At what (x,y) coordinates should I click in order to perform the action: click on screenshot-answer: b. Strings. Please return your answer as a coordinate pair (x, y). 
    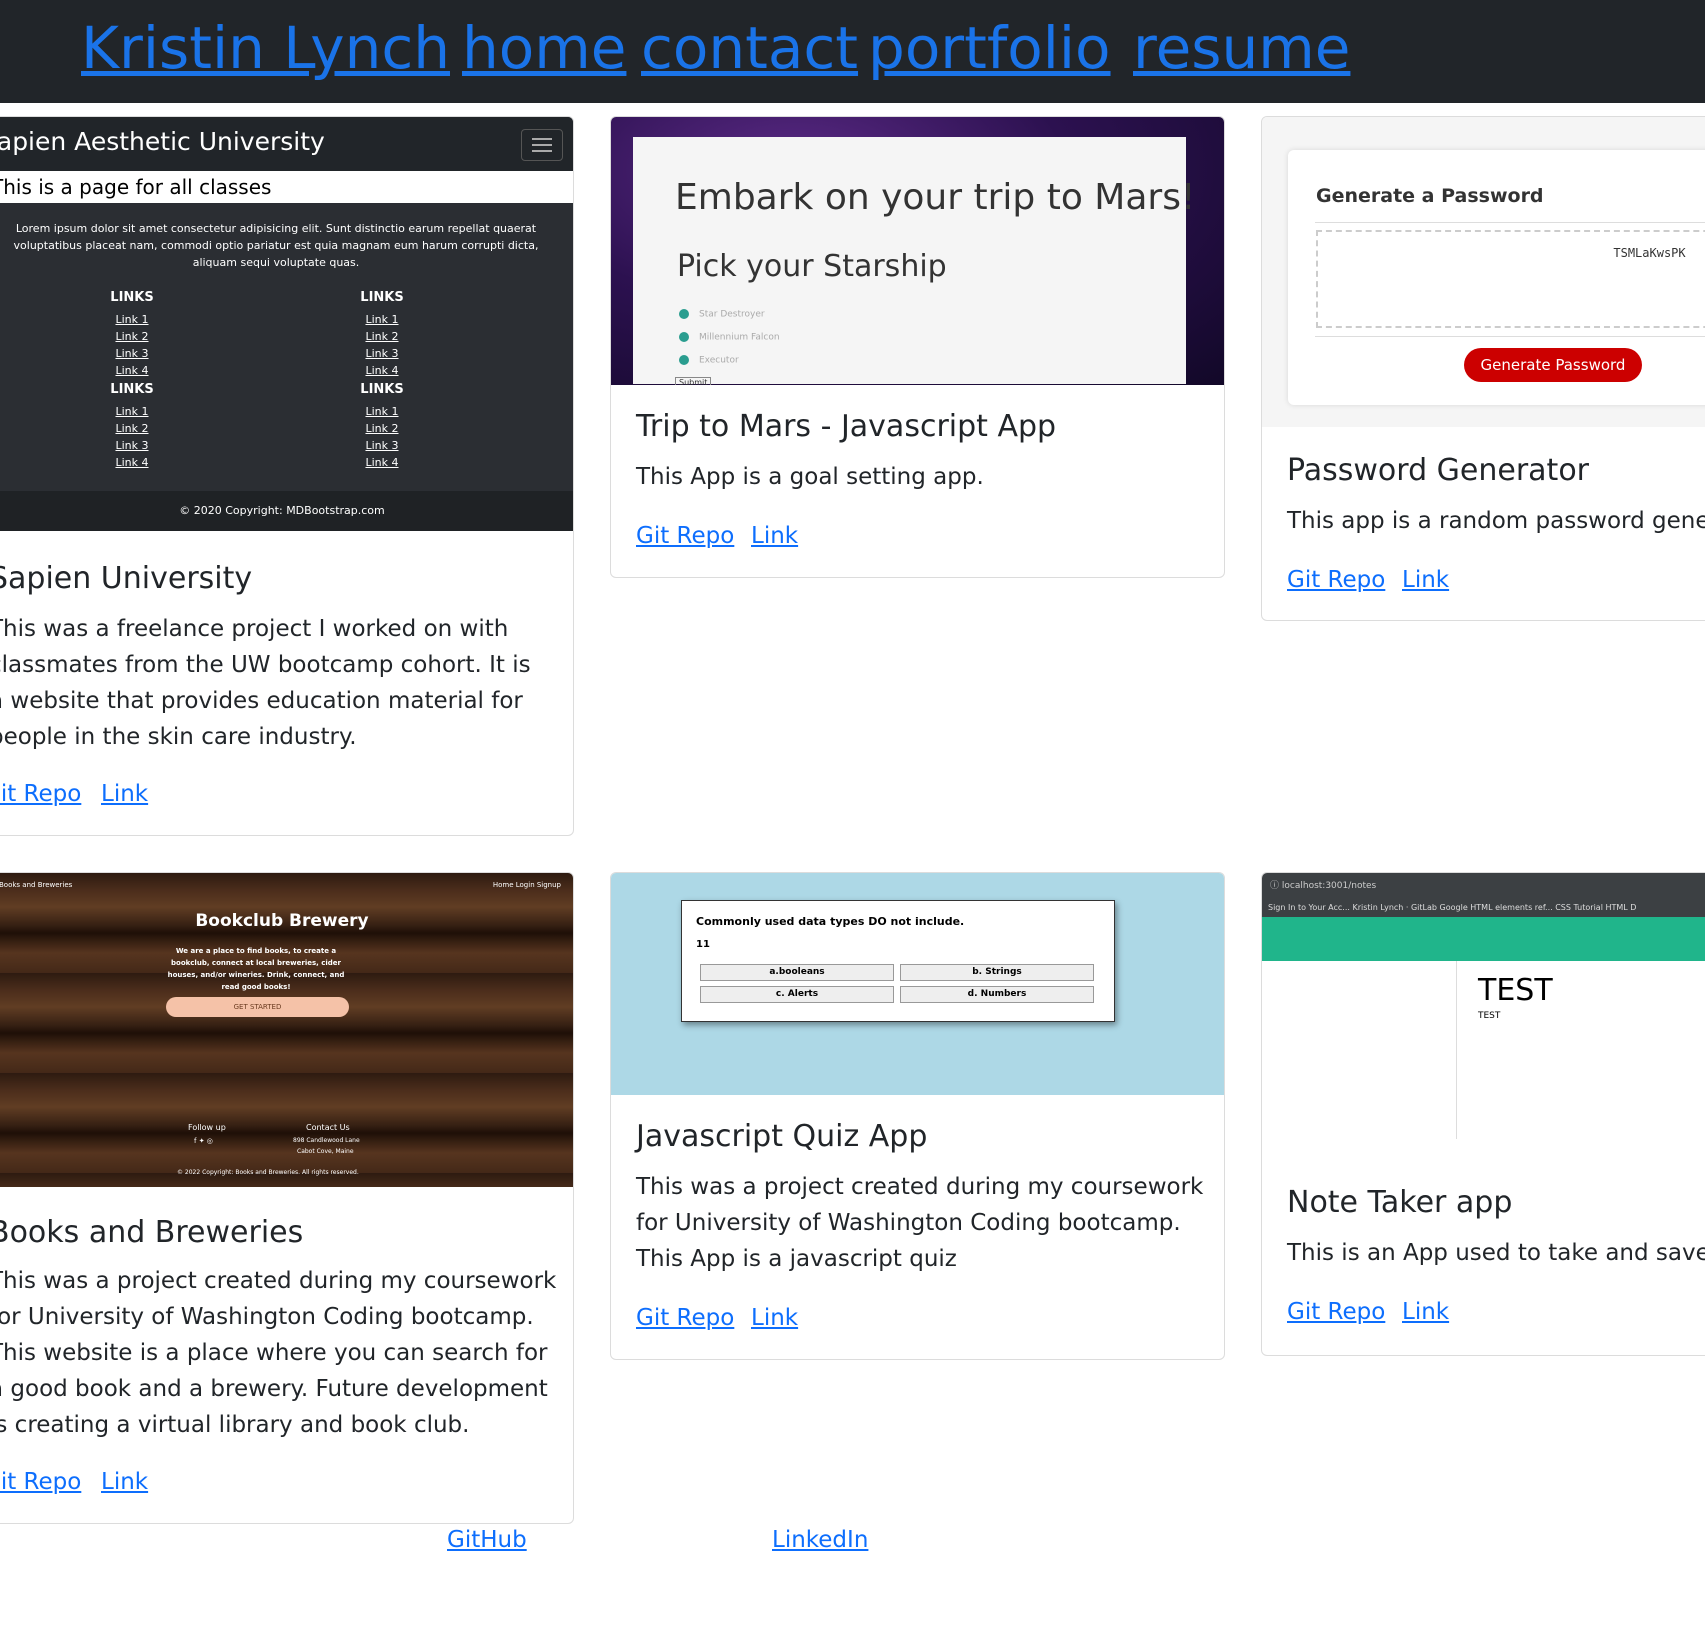
    Looking at the image, I should click on (997, 972).